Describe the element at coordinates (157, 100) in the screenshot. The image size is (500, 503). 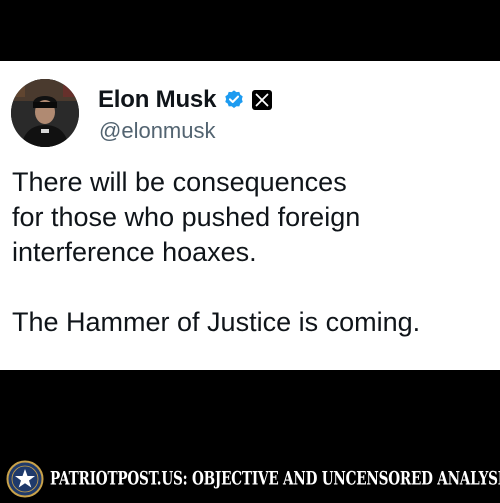
I see `display-name: Elon Musk` at that location.